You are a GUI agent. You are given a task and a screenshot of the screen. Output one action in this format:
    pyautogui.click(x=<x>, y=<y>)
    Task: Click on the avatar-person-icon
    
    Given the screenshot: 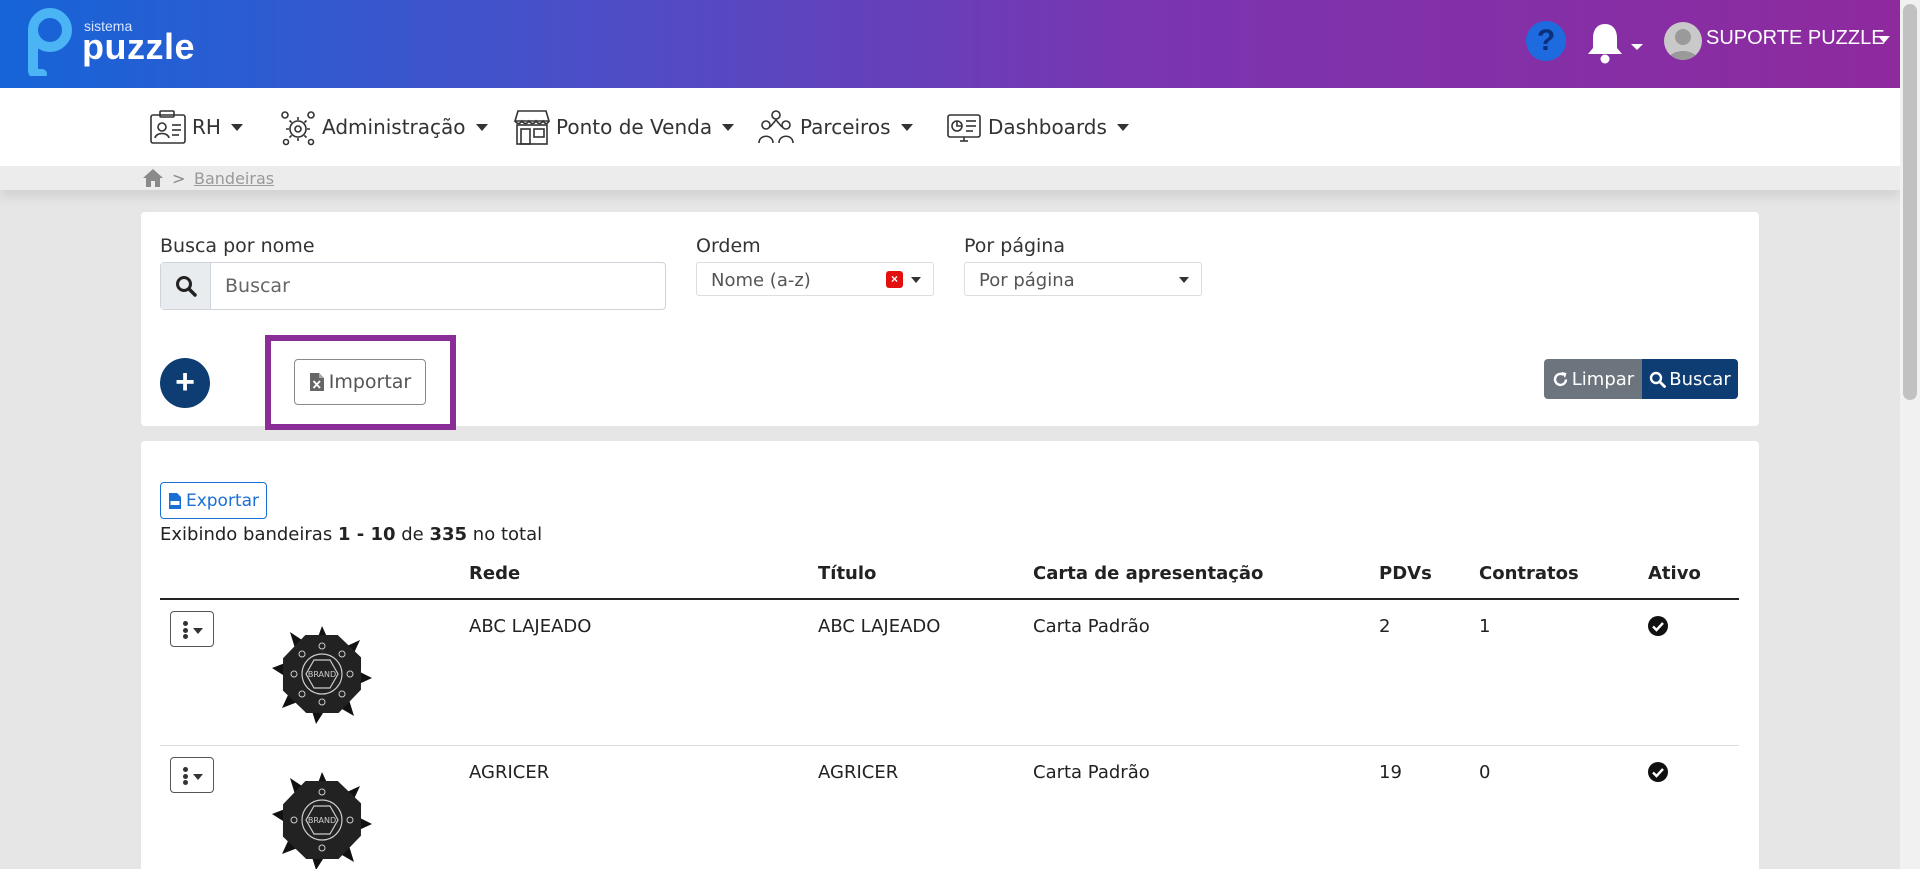 What is the action you would take?
    pyautogui.click(x=1683, y=44)
    